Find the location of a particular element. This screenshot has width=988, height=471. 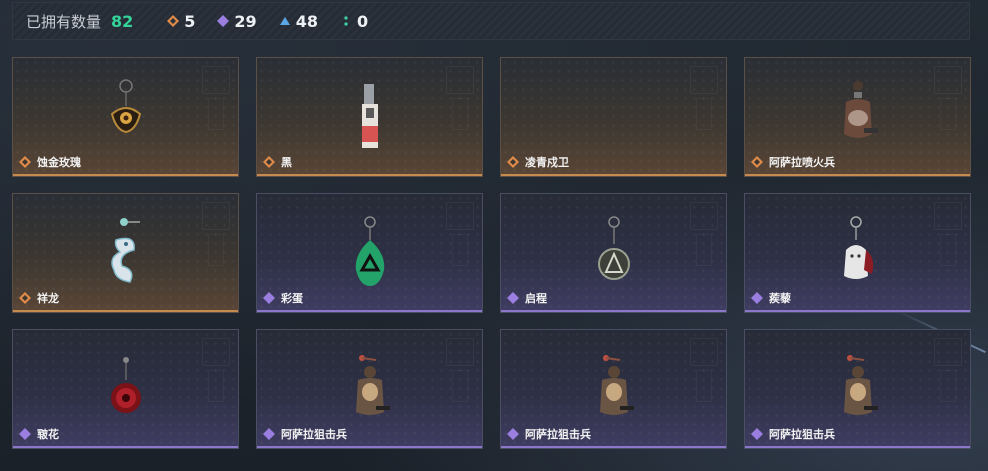

item-card: 蚀金玫瑰 is located at coordinates (125, 117).